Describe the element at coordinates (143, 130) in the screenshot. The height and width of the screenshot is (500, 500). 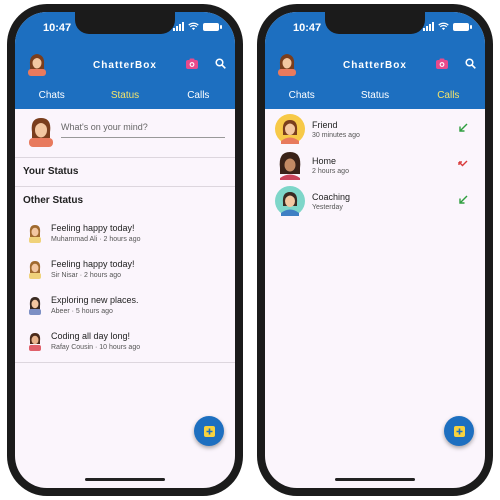
I see `status-input: What's on your mind?` at that location.